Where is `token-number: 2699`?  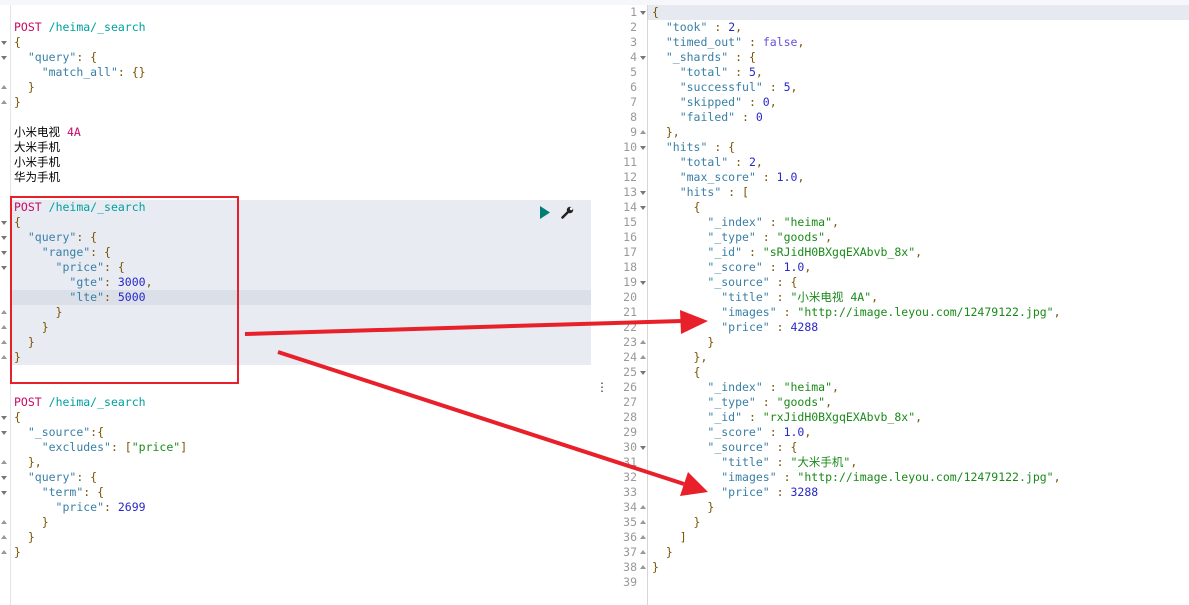
token-number: 2699 is located at coordinates (131, 507).